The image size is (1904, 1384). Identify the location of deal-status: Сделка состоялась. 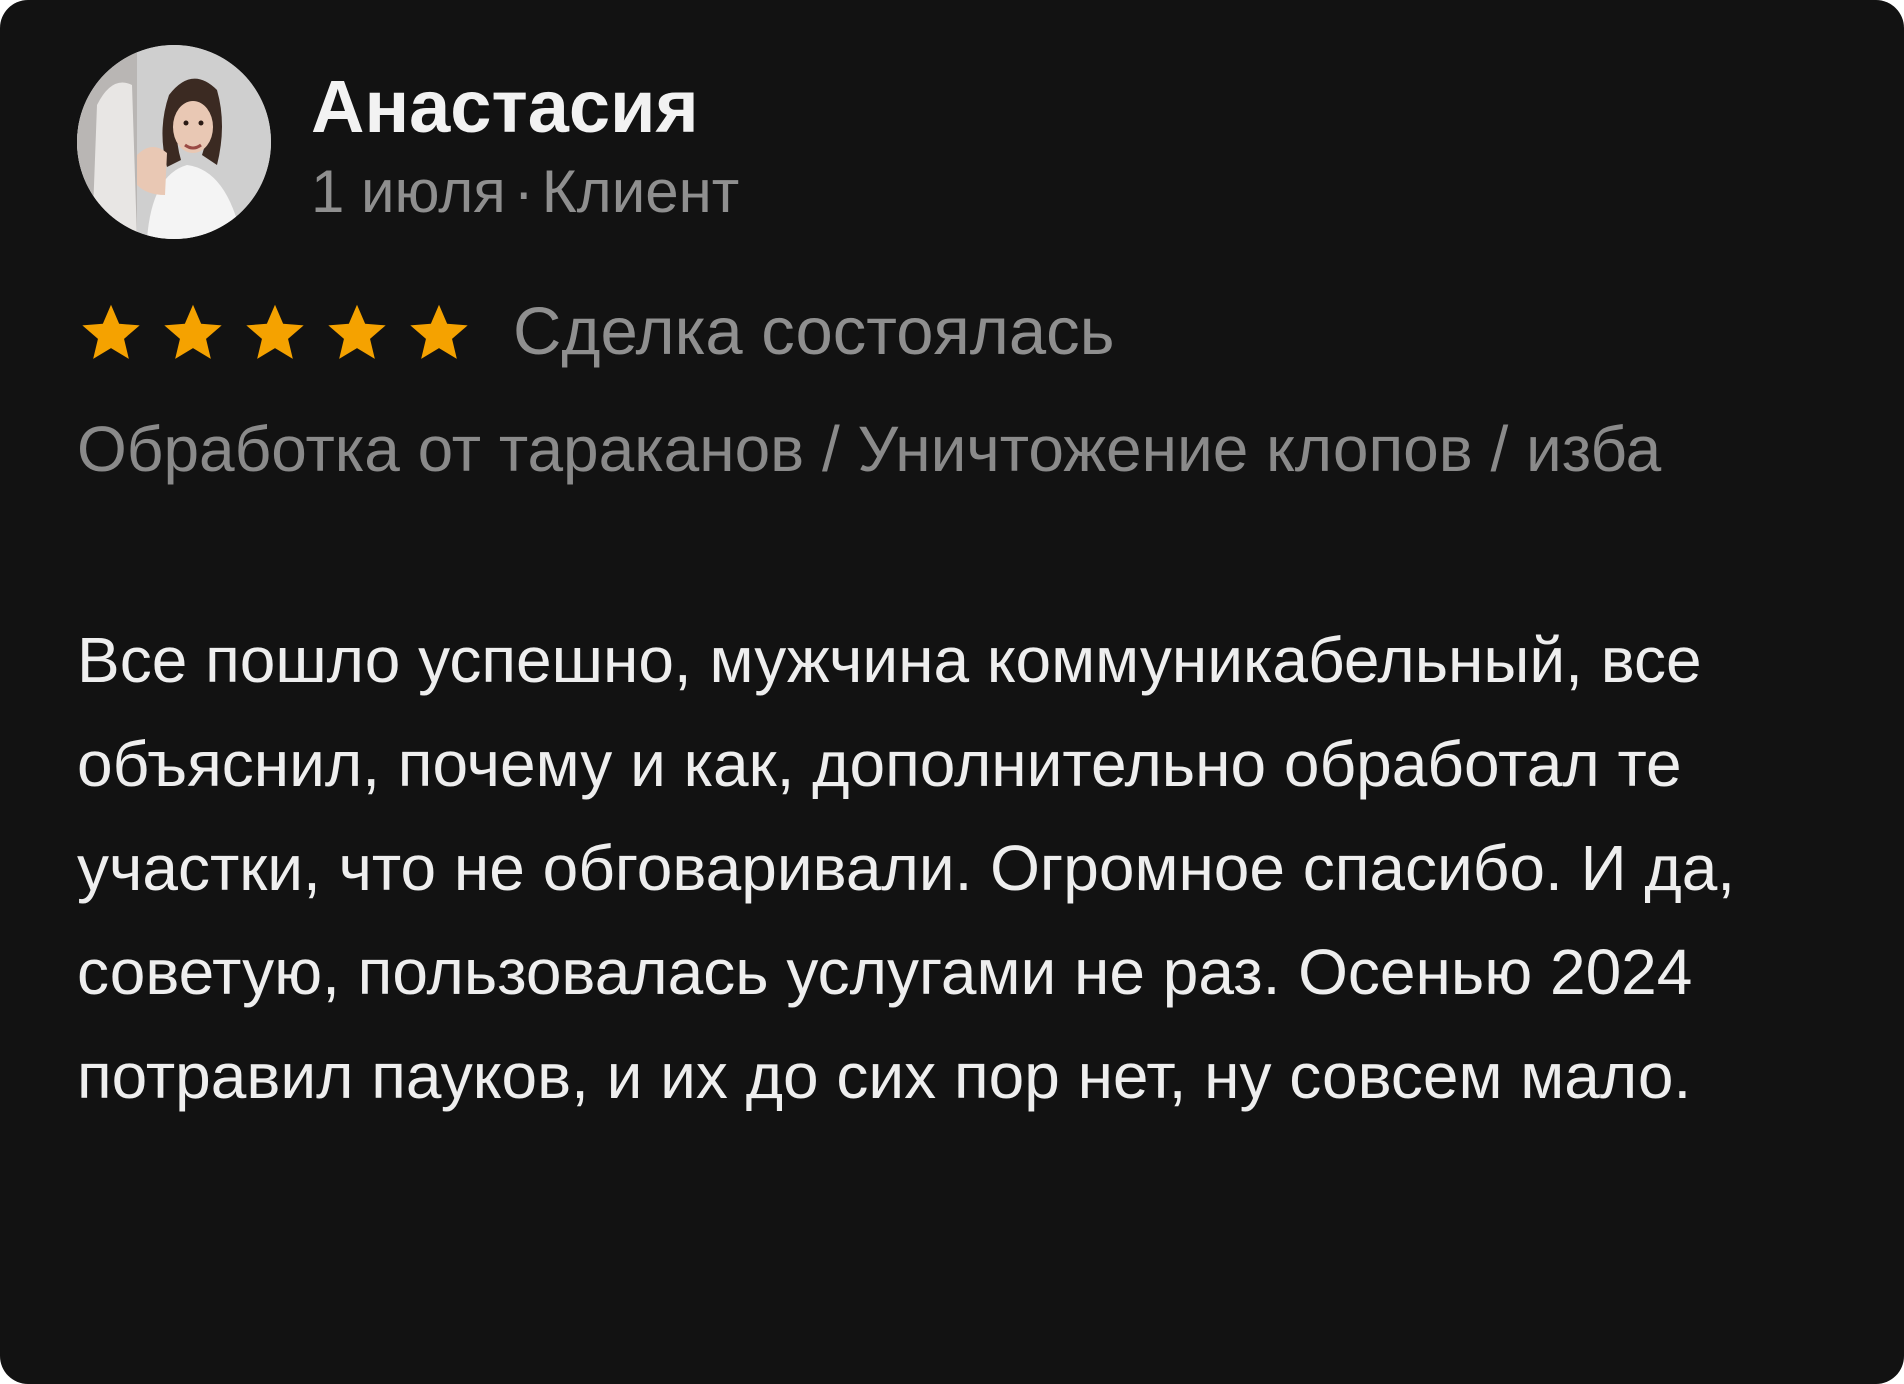
(814, 331).